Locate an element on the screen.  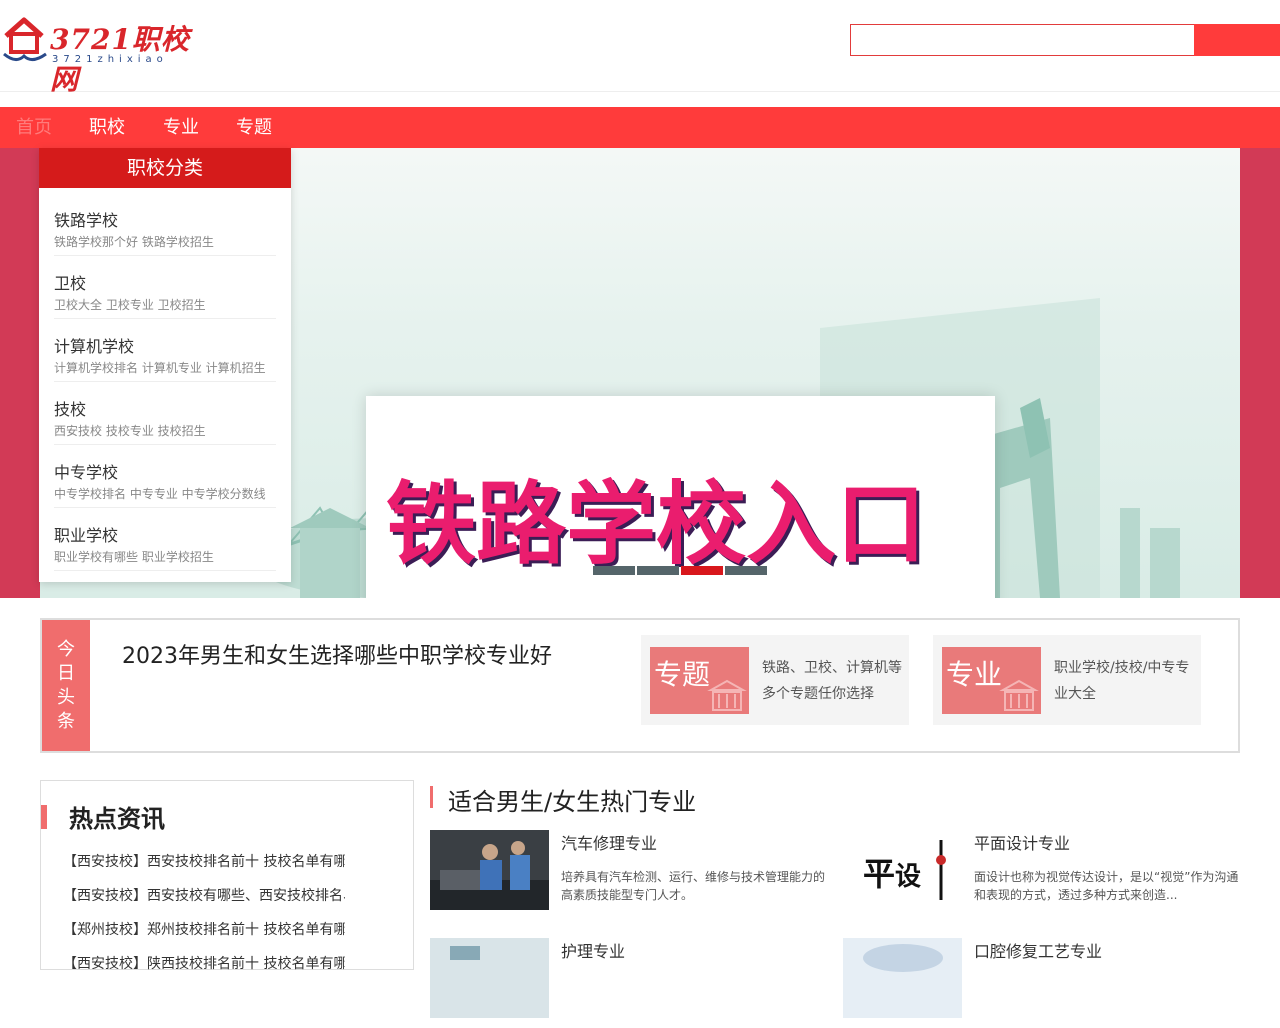
category-sub-links: 职业学校有哪些 职业学校招生 is located at coordinates (134, 556).